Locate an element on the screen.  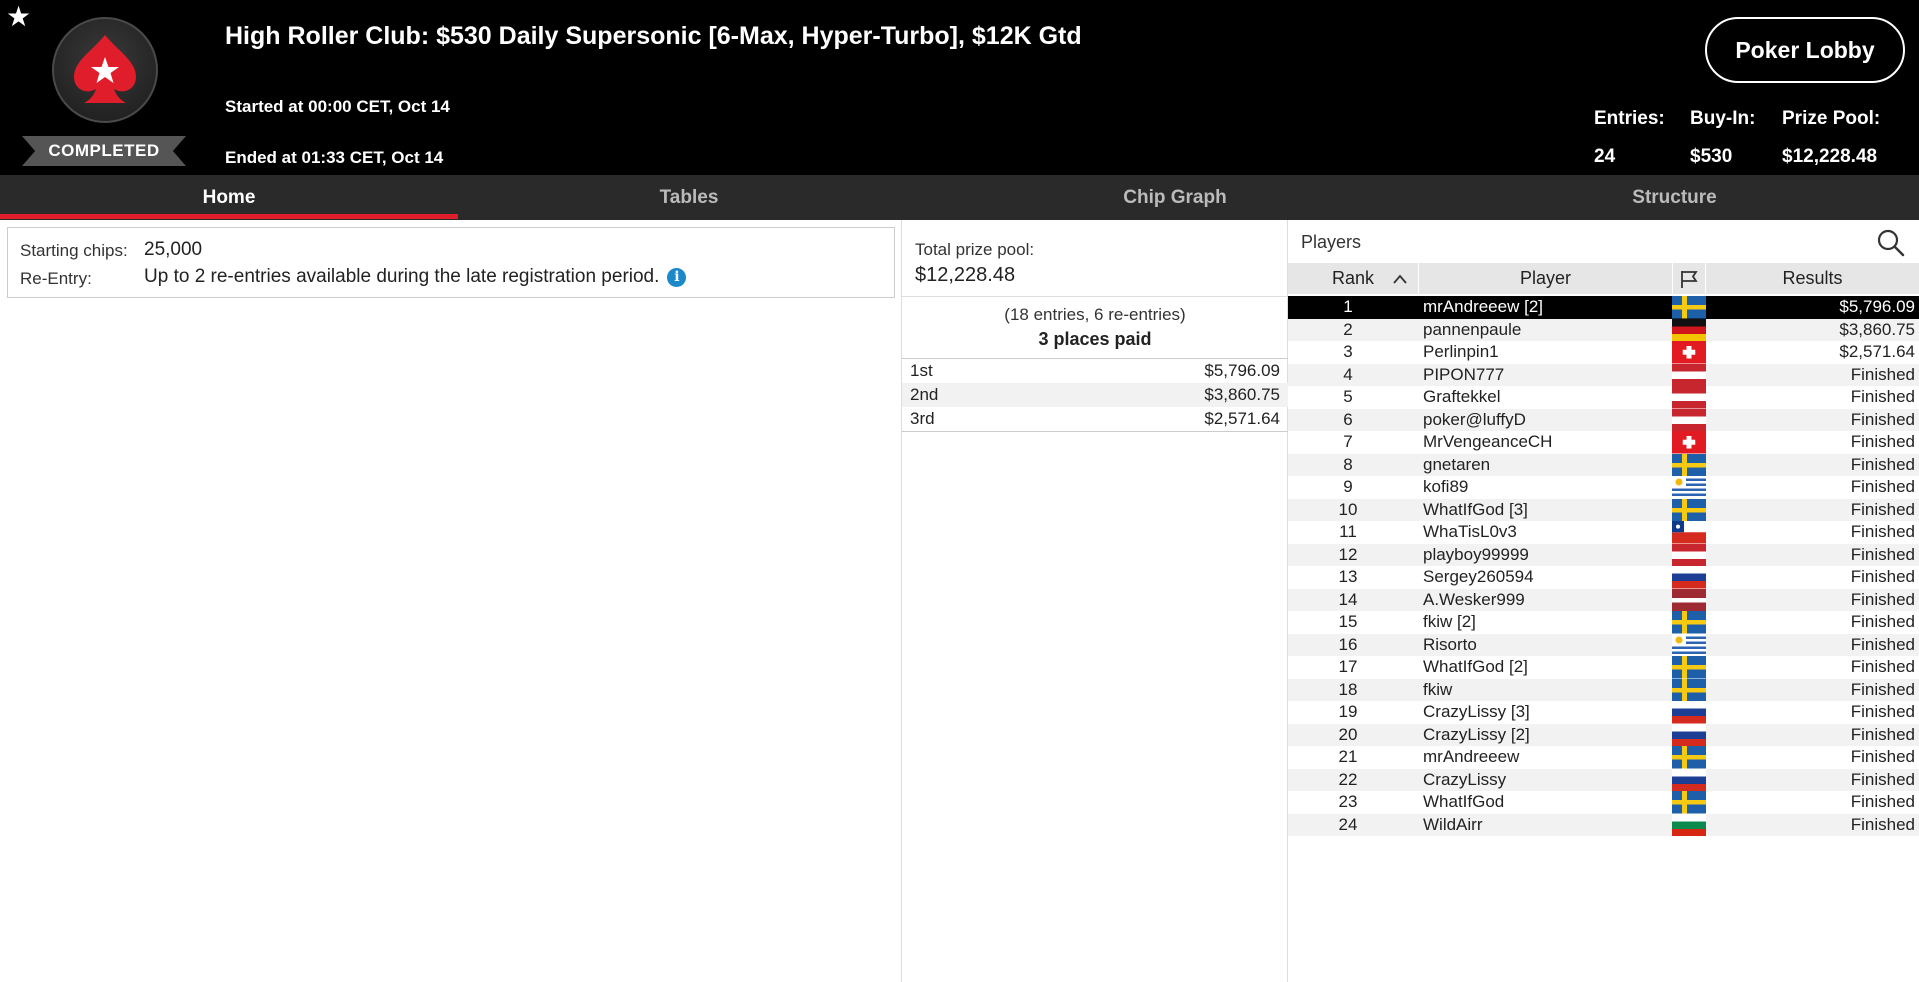
player-name: fkiw [2] is located at coordinates (1449, 621).